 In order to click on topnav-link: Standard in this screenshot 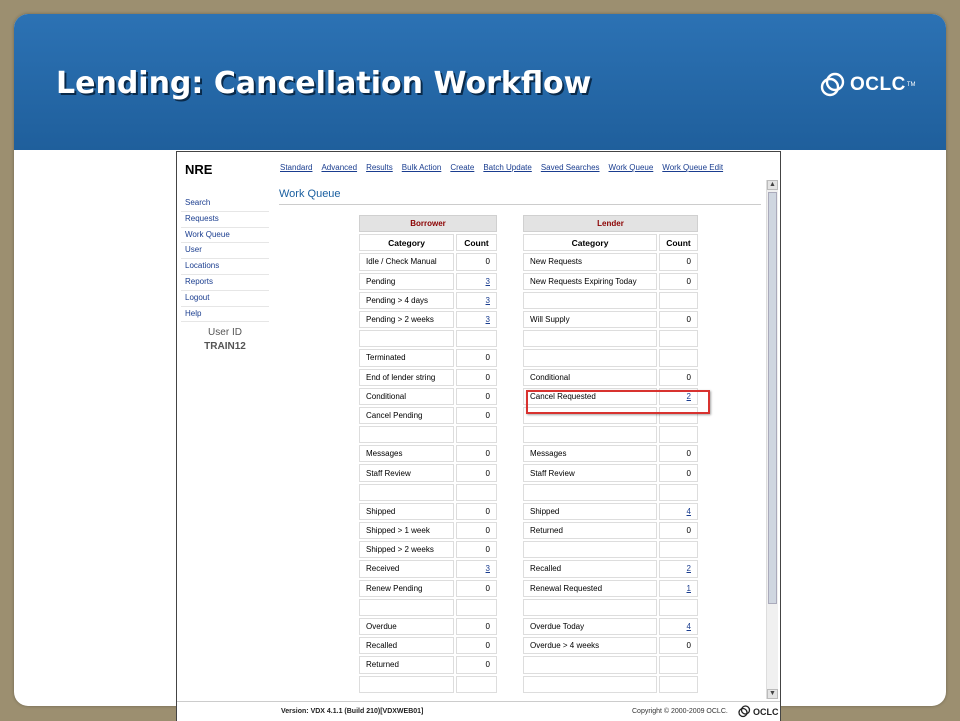, I will do `click(296, 167)`.